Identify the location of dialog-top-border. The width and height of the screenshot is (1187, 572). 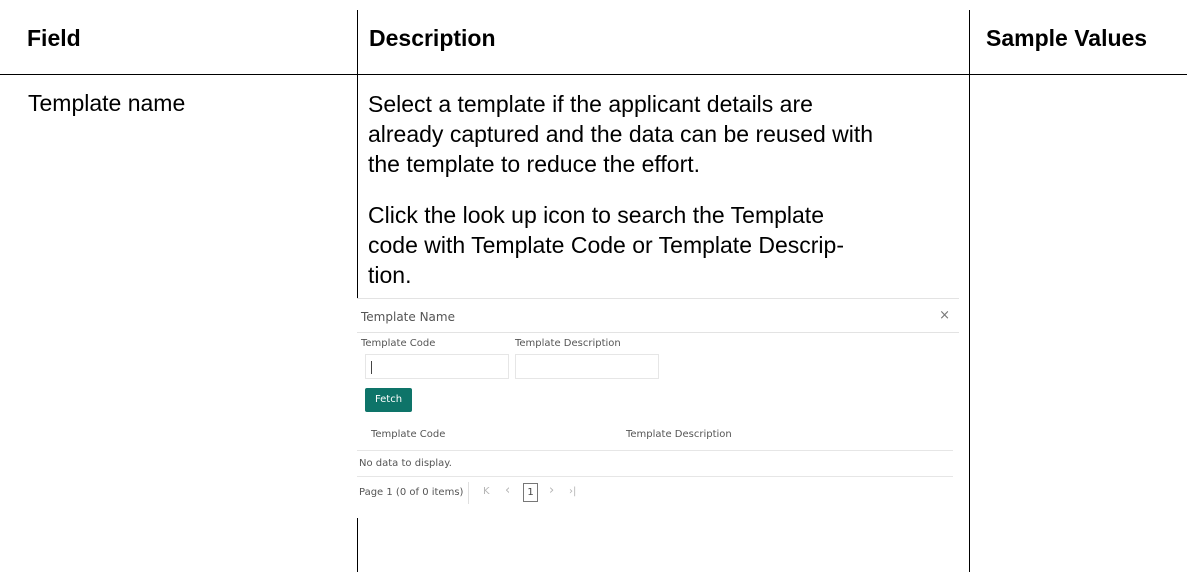
(658, 298).